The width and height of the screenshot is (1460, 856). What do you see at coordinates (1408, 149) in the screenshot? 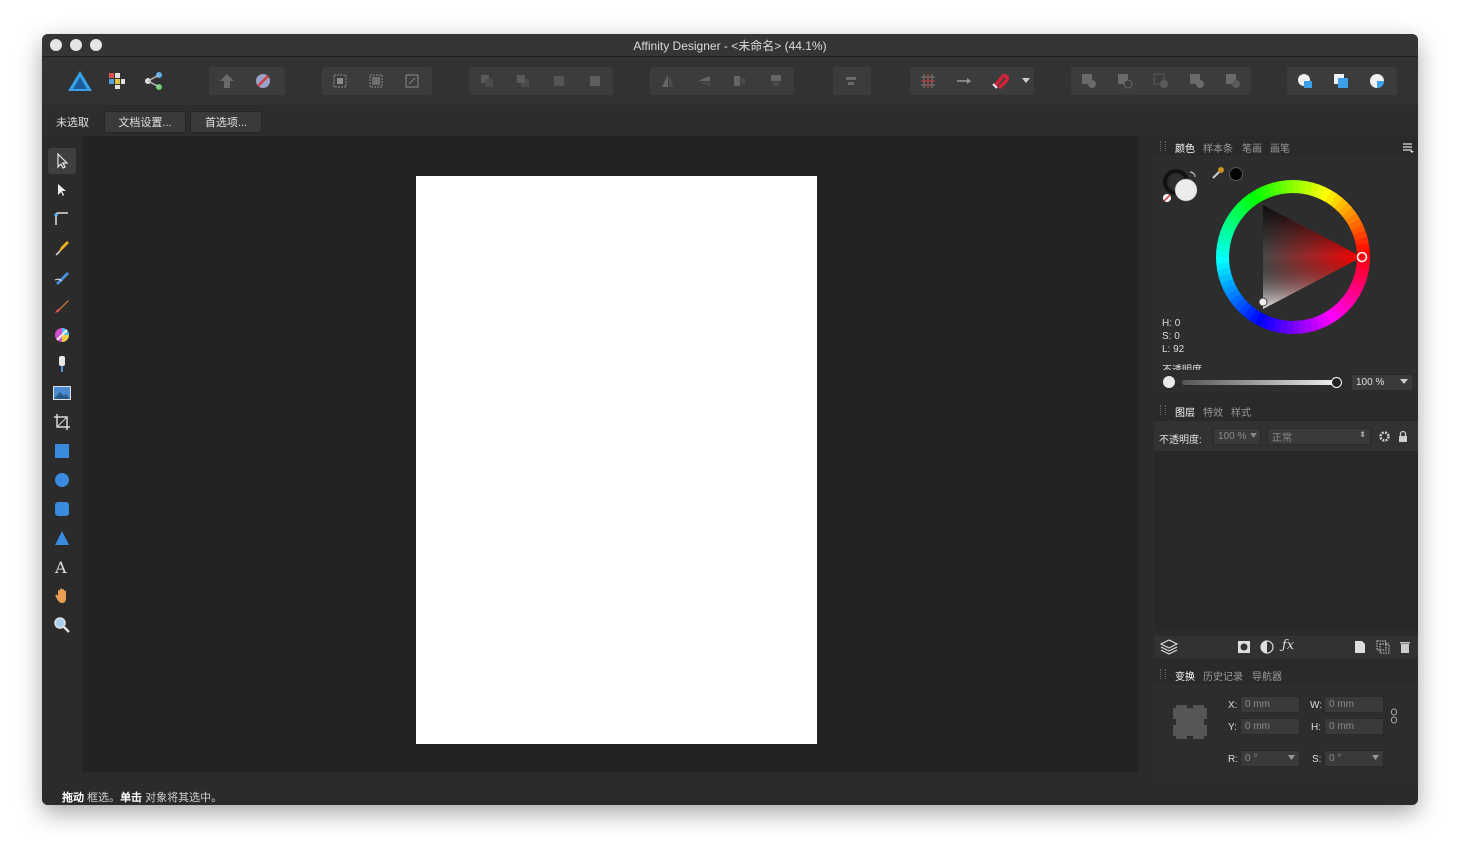
I see `panel-menu-icon` at bounding box center [1408, 149].